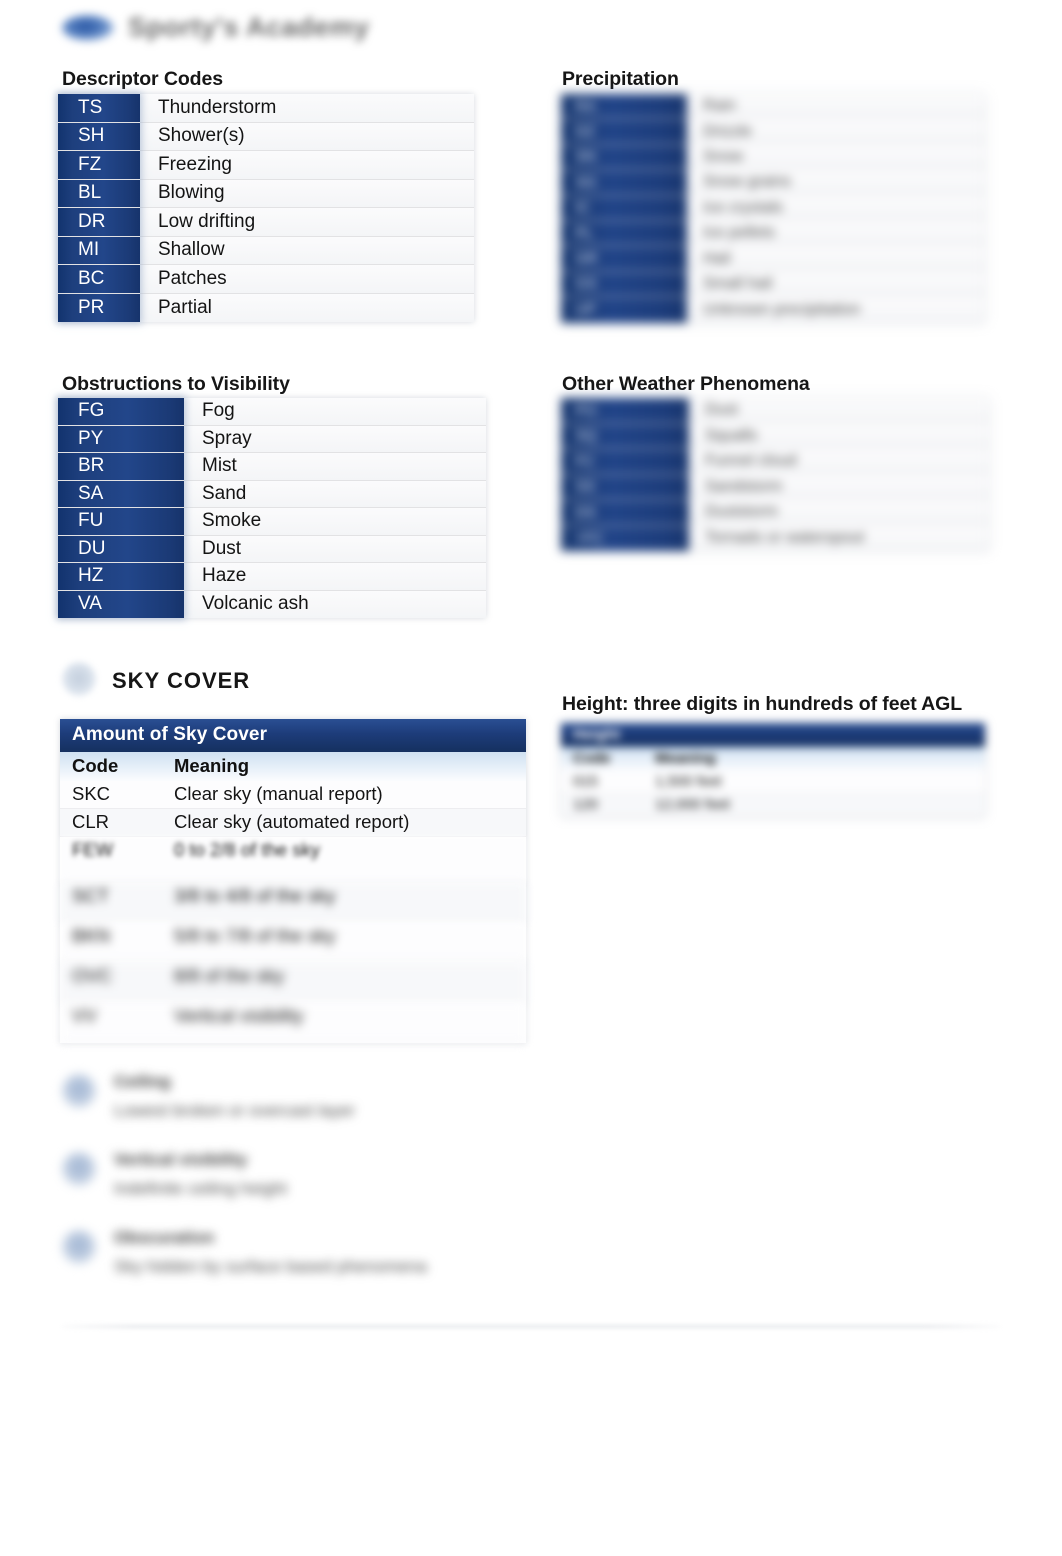 This screenshot has width=1062, height=1556. What do you see at coordinates (217, 107) in the screenshot?
I see `row-meaning: Thunderstorm` at bounding box center [217, 107].